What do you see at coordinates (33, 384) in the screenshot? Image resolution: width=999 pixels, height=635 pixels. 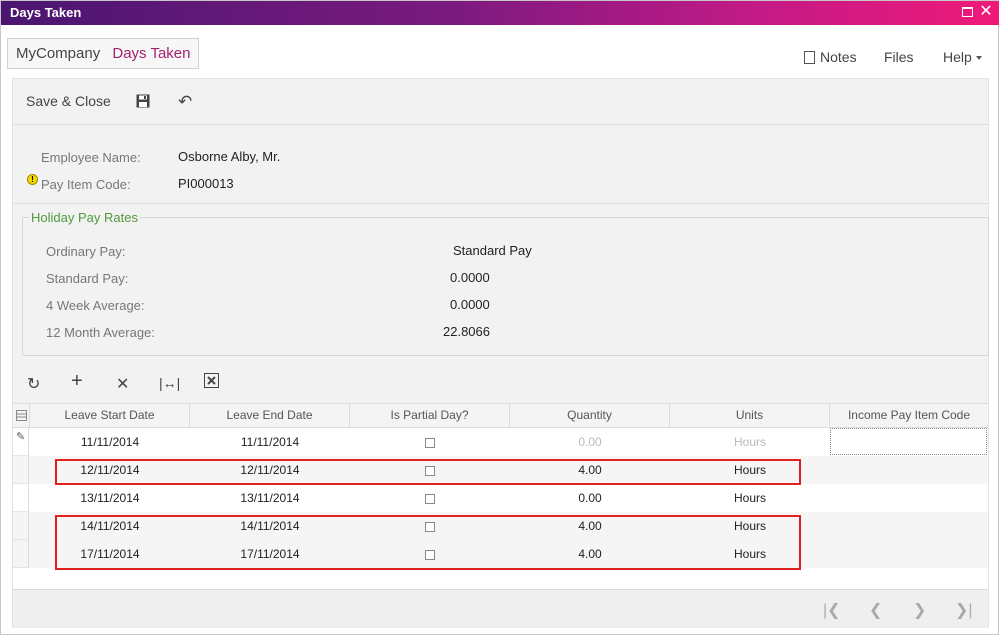 I see `refresh-icon: ↻` at bounding box center [33, 384].